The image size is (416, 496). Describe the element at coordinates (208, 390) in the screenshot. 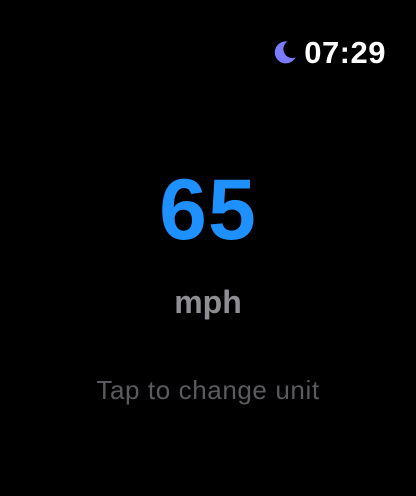

I see `change-unit-hint: Tap to change unit` at that location.